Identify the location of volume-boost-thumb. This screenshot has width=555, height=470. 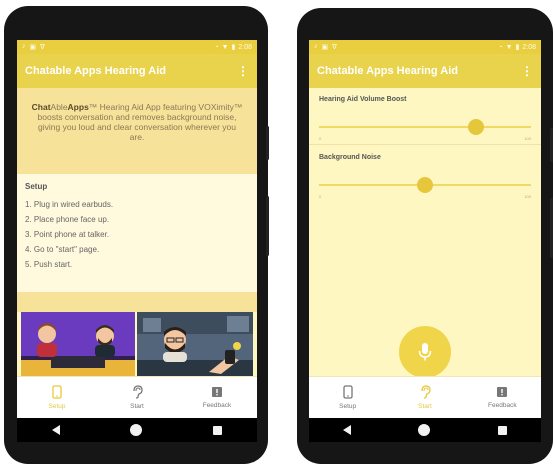
(475, 127).